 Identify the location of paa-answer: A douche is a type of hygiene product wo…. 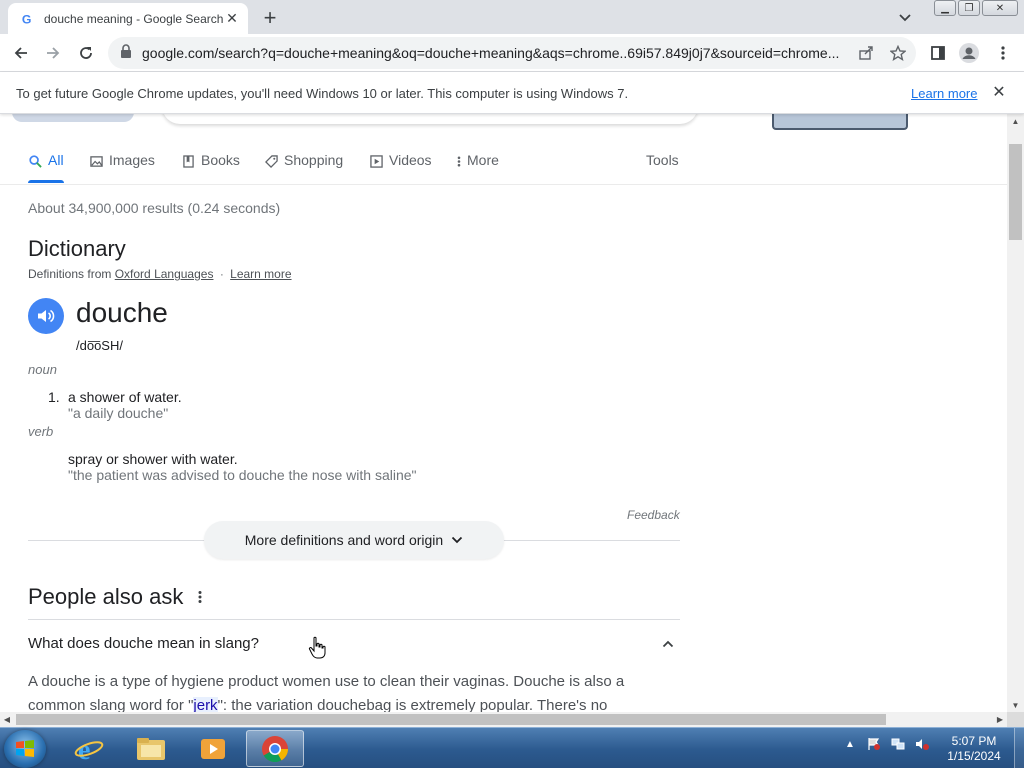
(354, 691).